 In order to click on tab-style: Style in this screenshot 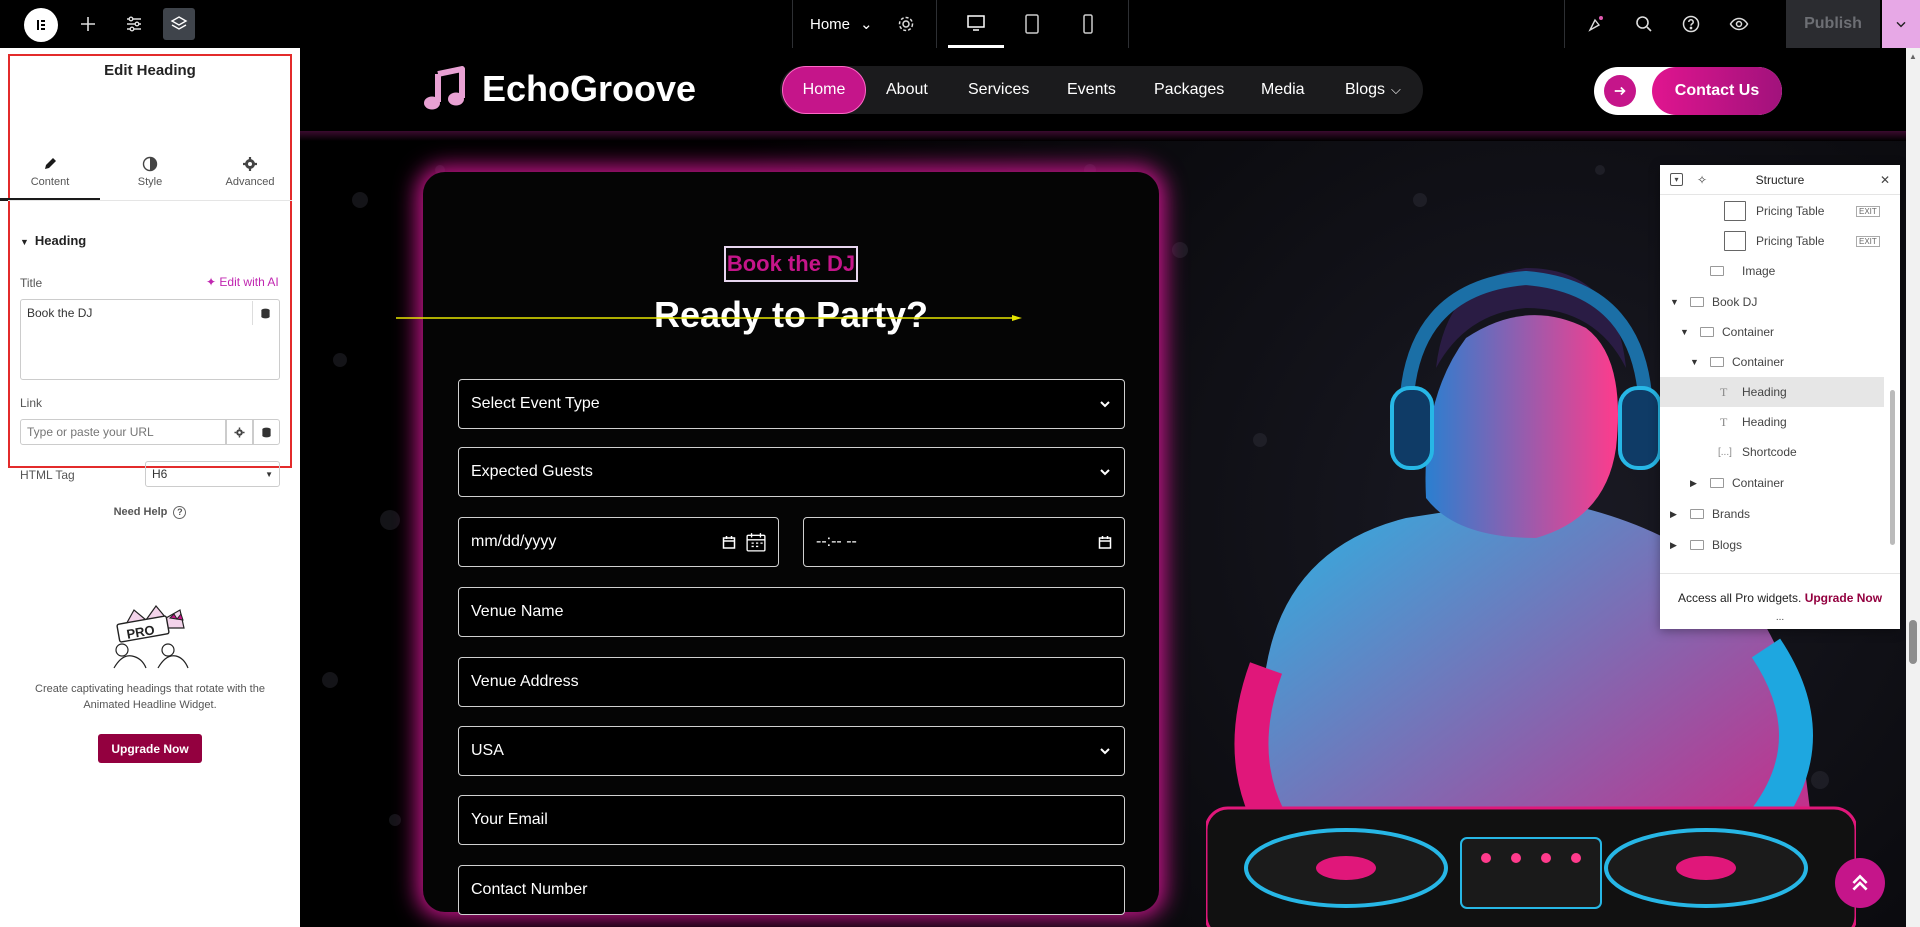, I will do `click(150, 154)`.